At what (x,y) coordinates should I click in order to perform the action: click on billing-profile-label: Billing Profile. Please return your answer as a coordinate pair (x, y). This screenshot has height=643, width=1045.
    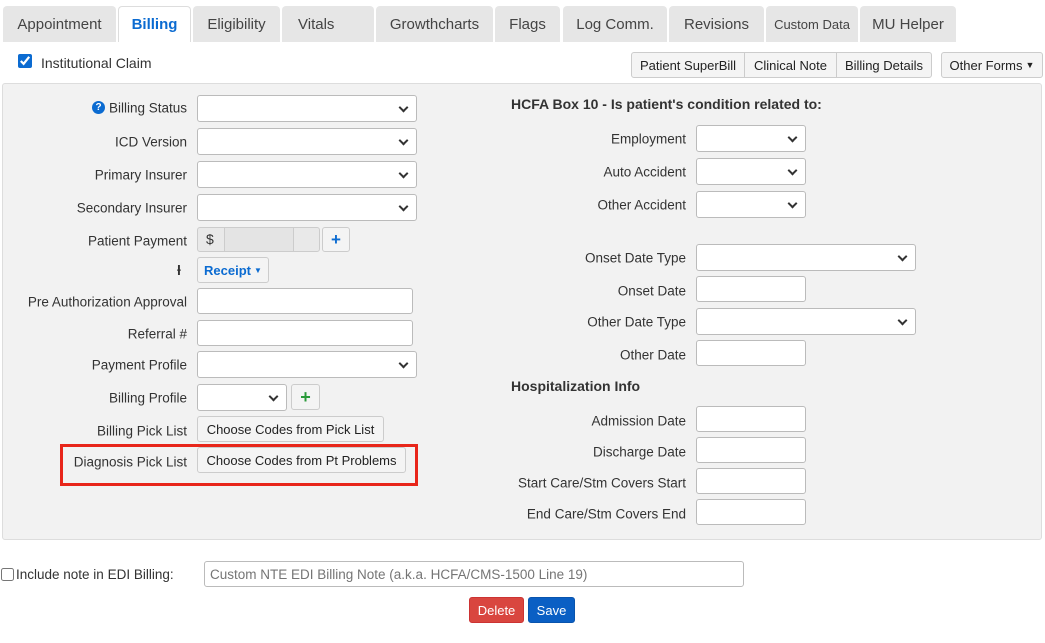
    Looking at the image, I should click on (147, 398).